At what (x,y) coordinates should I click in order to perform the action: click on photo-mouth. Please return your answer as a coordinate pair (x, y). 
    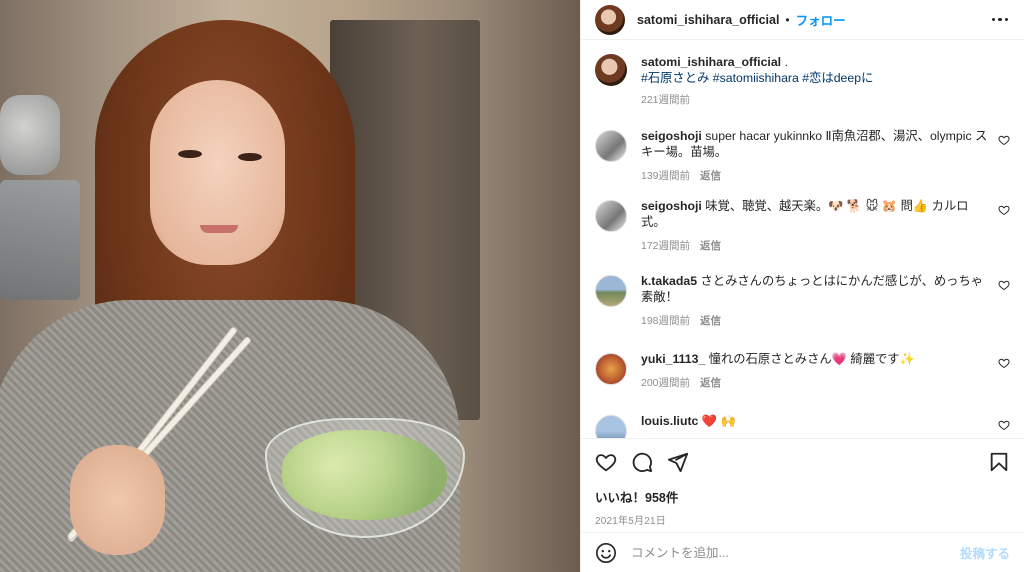
    Looking at the image, I should click on (219, 229).